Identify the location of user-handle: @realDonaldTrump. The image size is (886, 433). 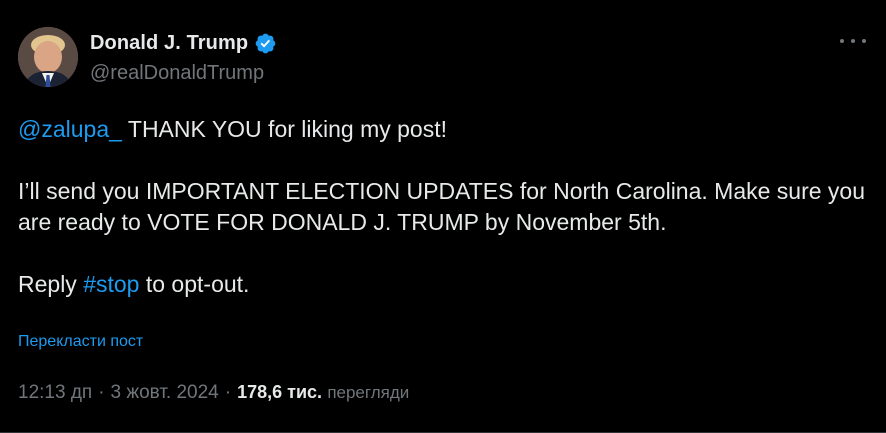
(183, 73).